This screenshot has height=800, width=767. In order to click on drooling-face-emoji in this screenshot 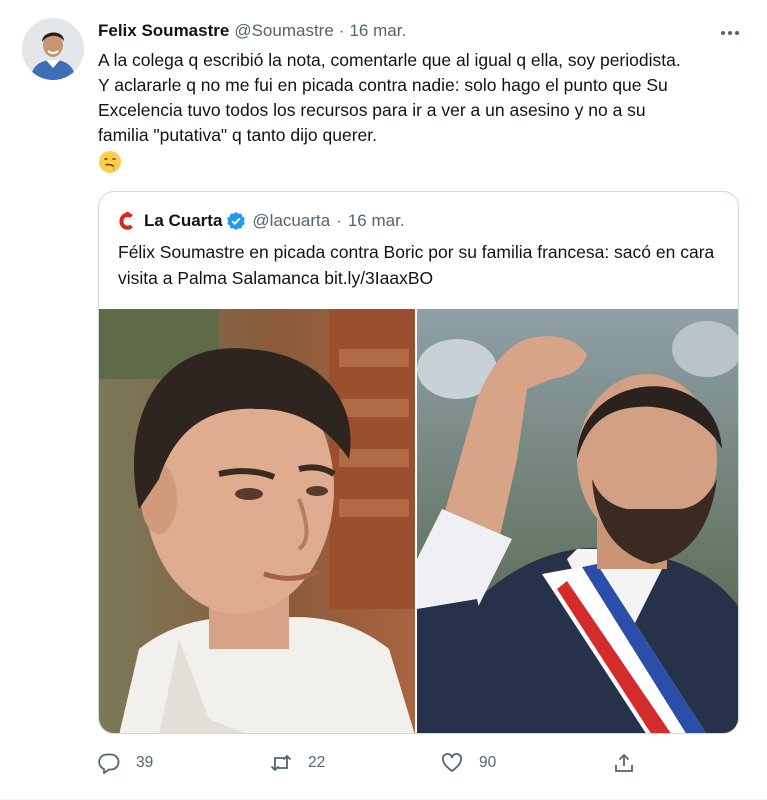, I will do `click(111, 163)`.